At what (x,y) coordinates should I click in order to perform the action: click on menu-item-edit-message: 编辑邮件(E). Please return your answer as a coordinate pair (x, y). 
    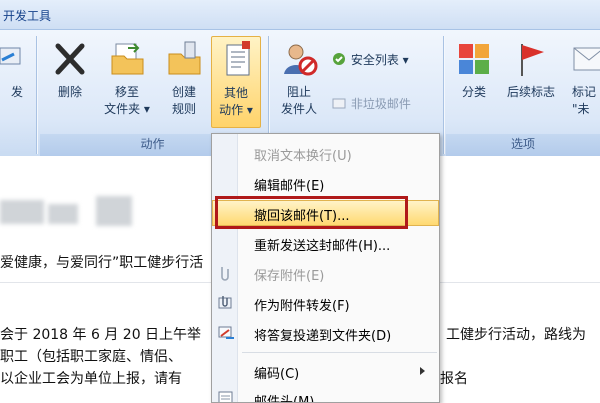
    Looking at the image, I should click on (325, 183).